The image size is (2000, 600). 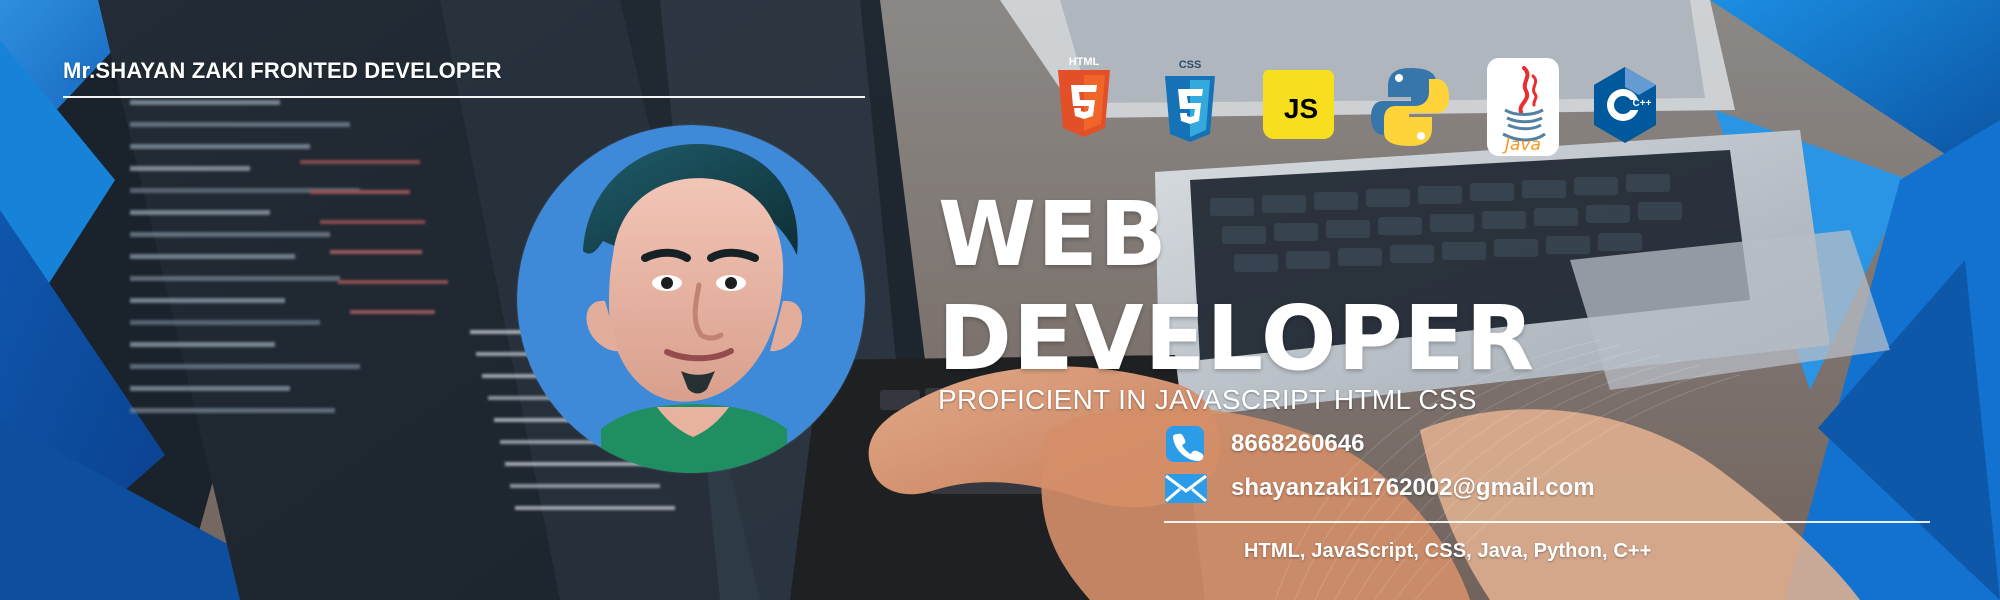 I want to click on cplusplus-icon: C++, so click(x=1625, y=105).